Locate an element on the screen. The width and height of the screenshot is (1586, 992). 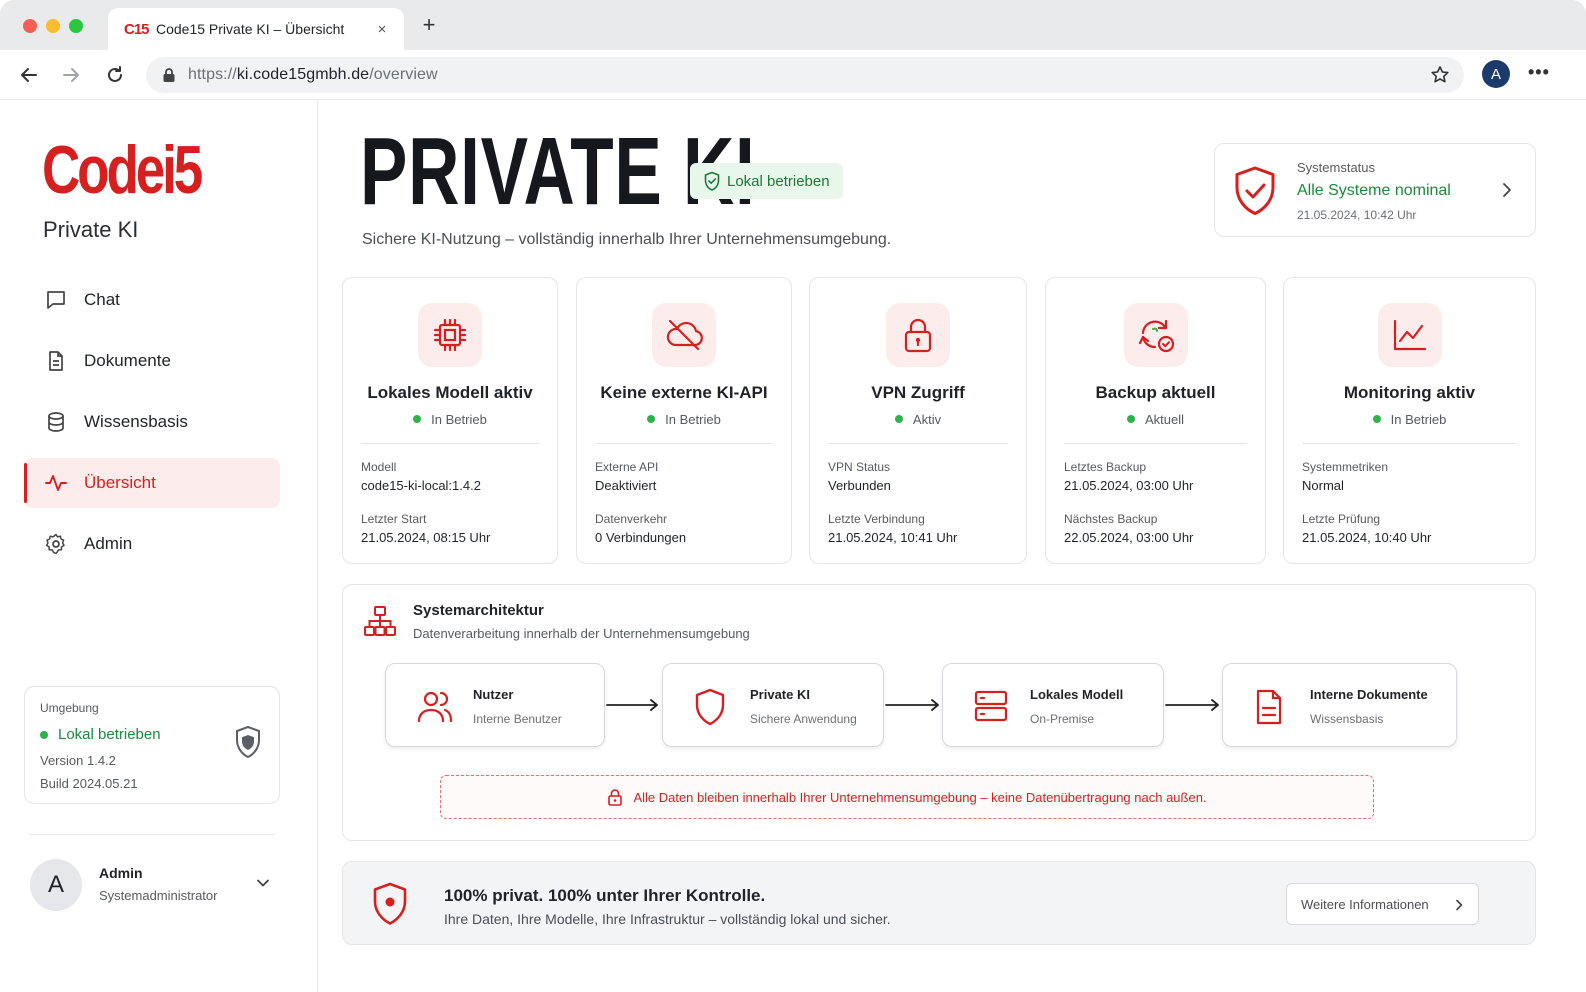
node-users: Nutzer Interne Benutzer is located at coordinates (495, 705).